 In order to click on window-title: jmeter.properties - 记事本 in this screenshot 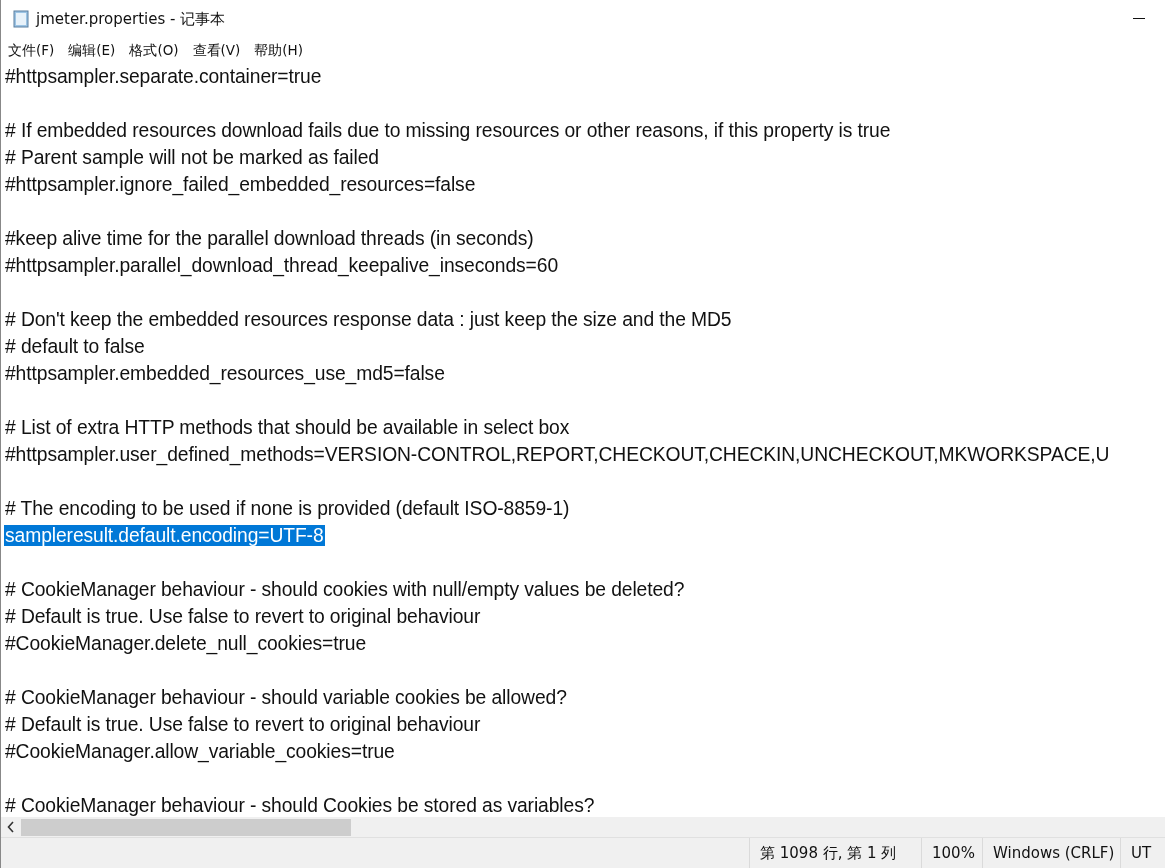, I will do `click(131, 19)`.